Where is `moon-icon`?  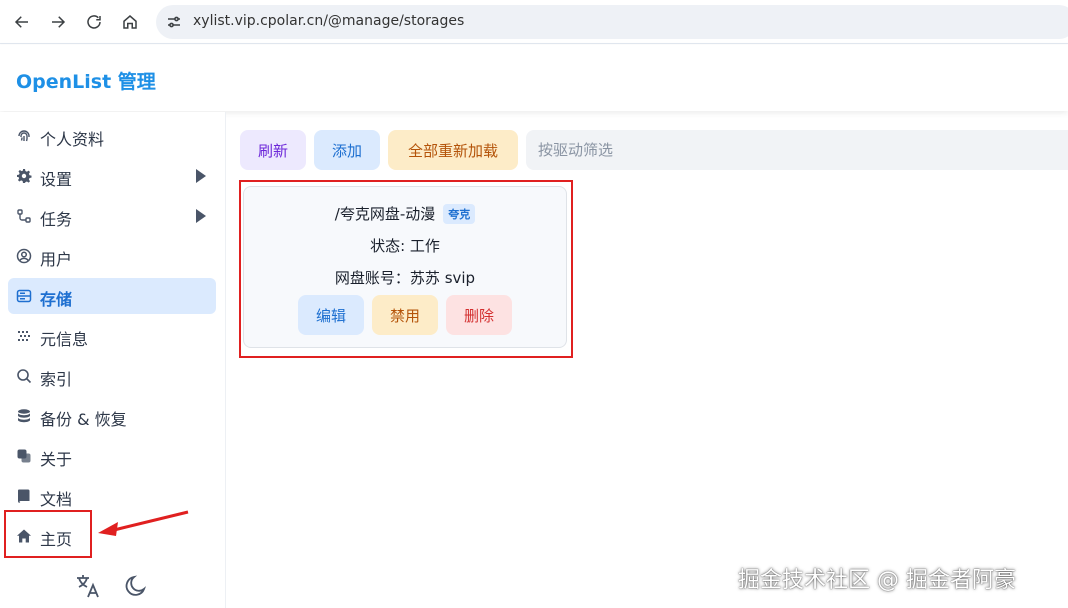
moon-icon is located at coordinates (136, 586).